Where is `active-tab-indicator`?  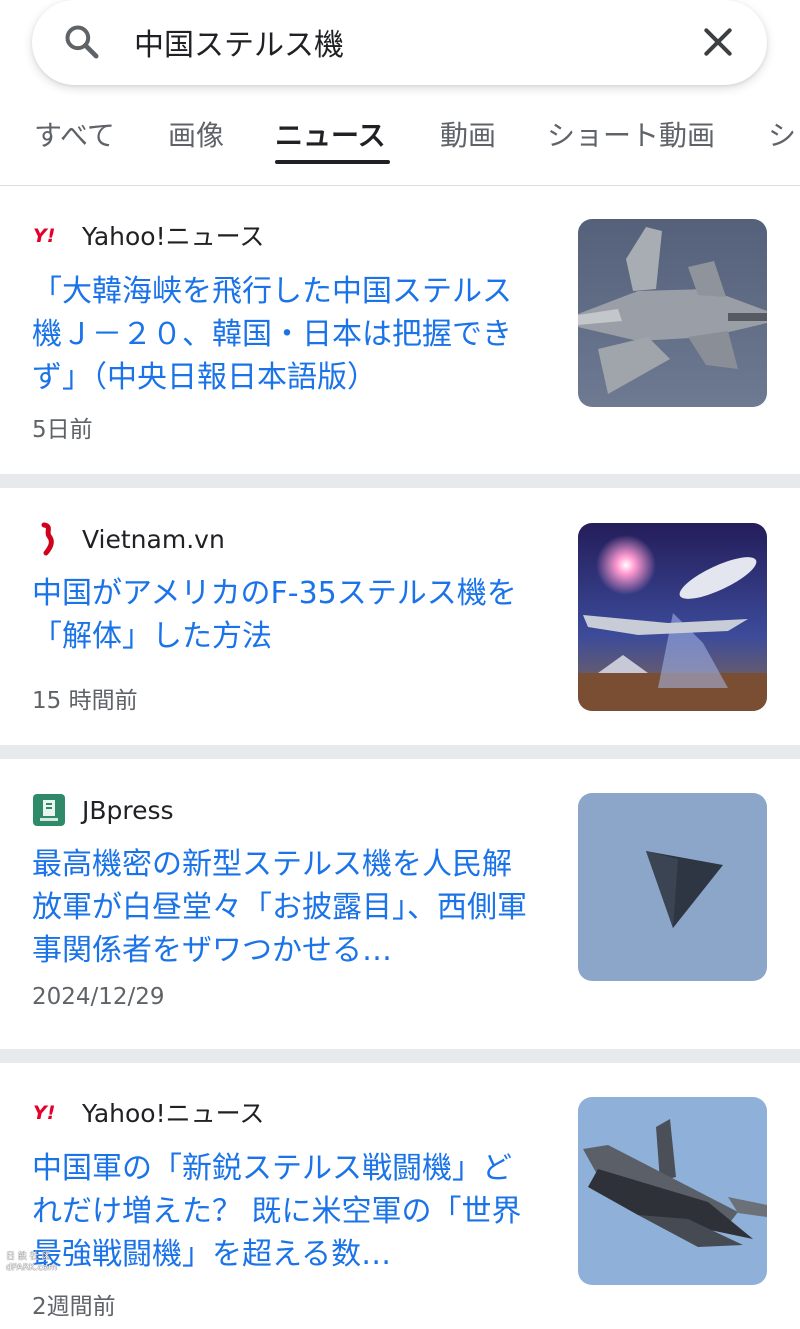 active-tab-indicator is located at coordinates (332, 162).